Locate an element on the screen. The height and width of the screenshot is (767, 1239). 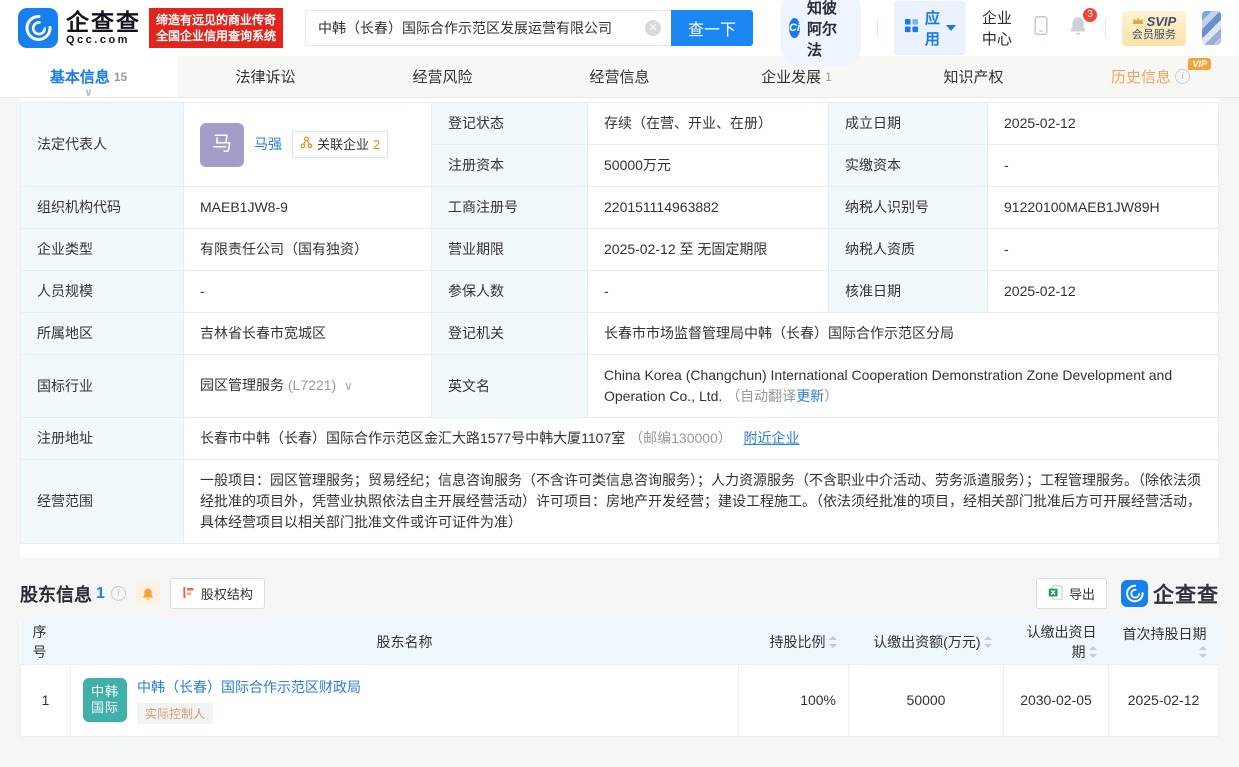
excel-icon is located at coordinates (1055, 593).